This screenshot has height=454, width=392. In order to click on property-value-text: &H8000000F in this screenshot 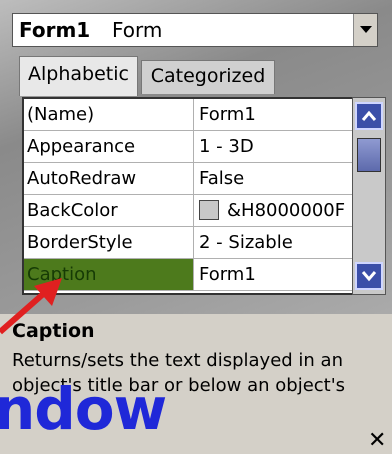, I will do `click(286, 210)`.